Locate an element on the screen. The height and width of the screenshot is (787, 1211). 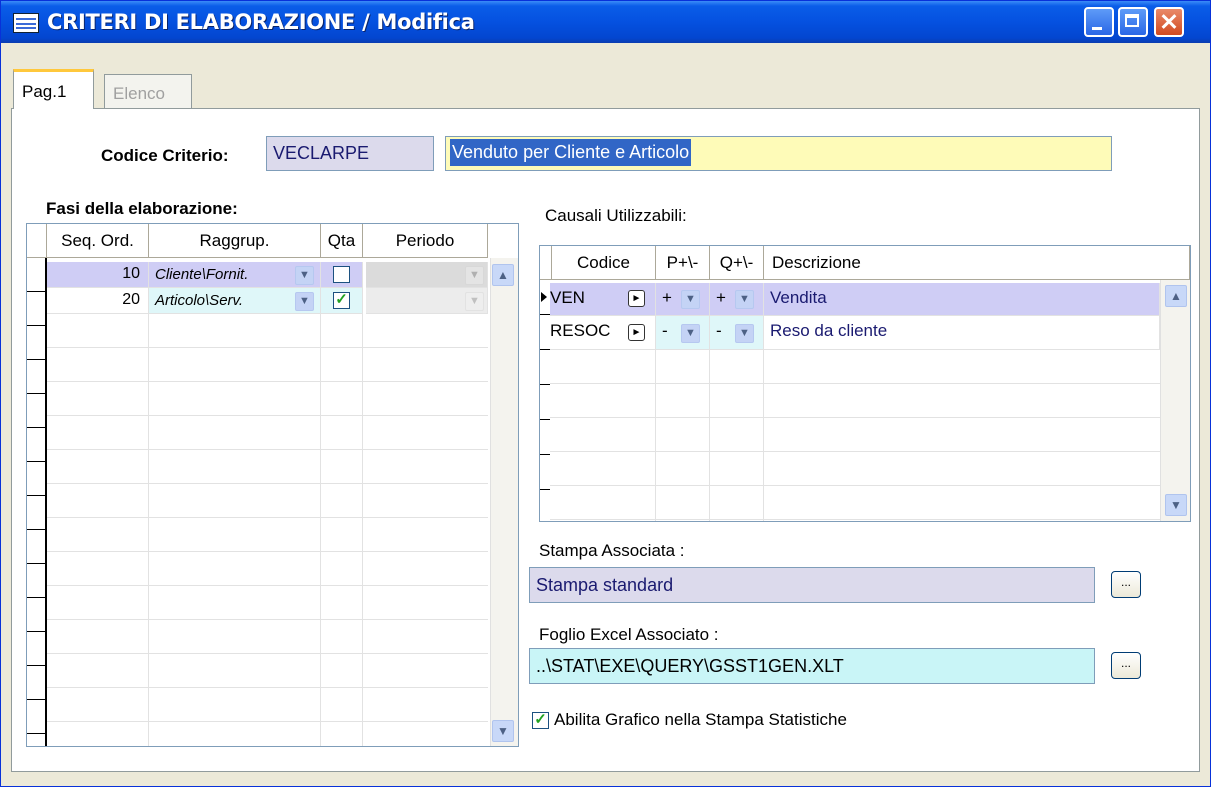
codice-criterio-field: VECLARPE is located at coordinates (350, 153).